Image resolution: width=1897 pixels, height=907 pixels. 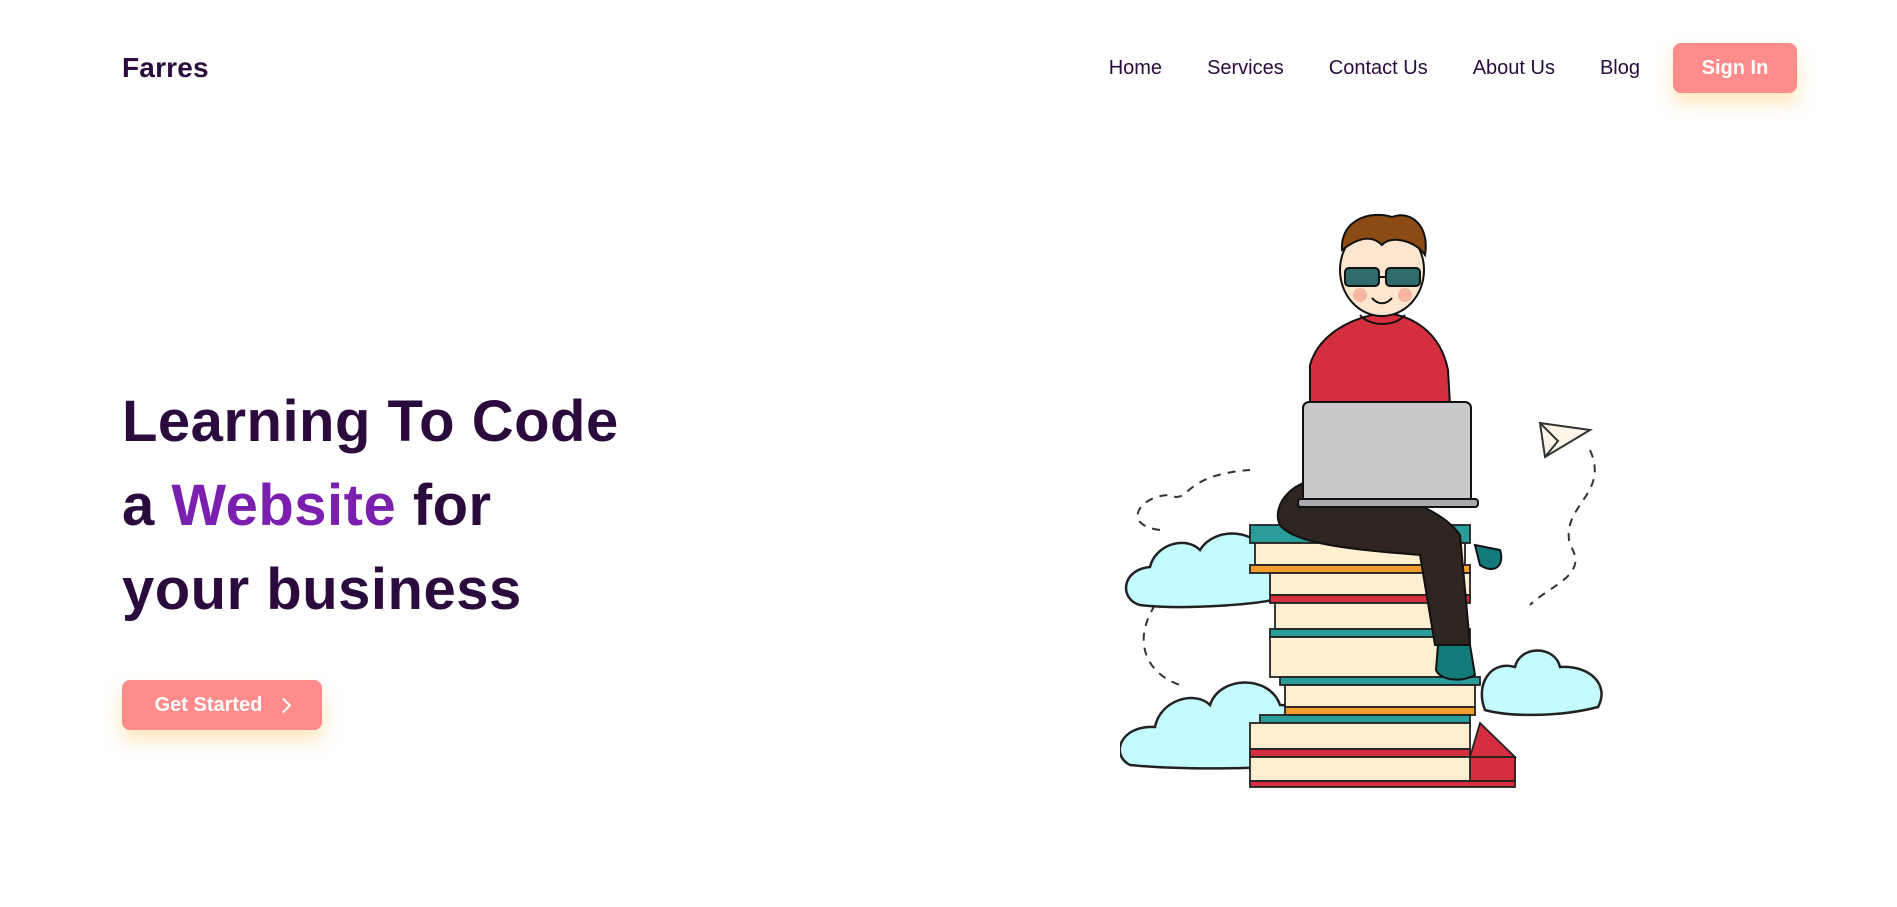 What do you see at coordinates (1135, 68) in the screenshot?
I see `nav-home: Home` at bounding box center [1135, 68].